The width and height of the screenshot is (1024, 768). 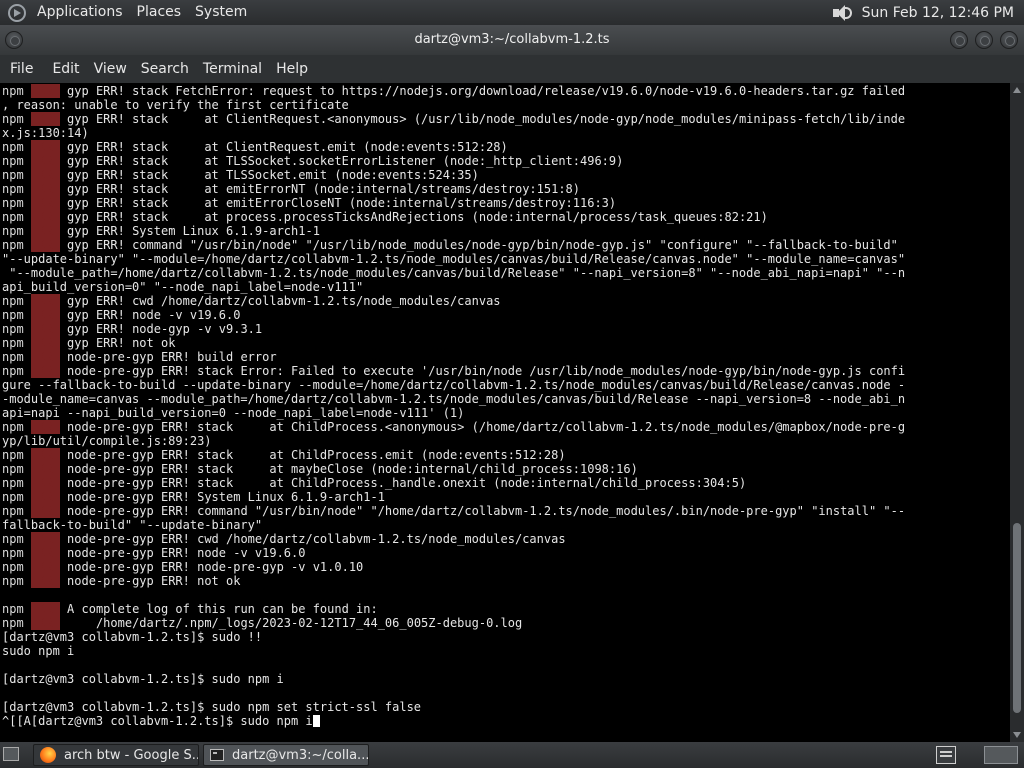 What do you see at coordinates (159, 12) in the screenshot?
I see `menu-places: Places` at bounding box center [159, 12].